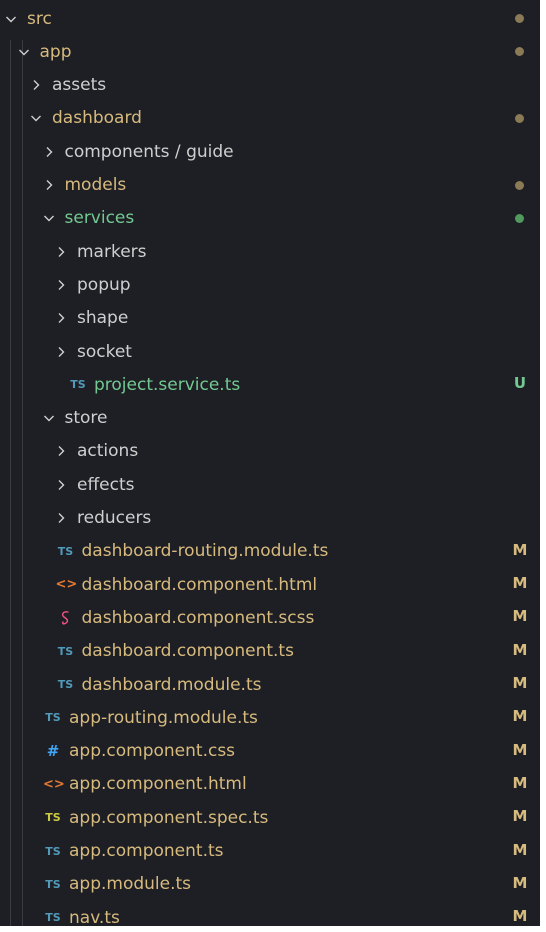 Image resolution: width=546 pixels, height=932 pixels. Describe the element at coordinates (270, 118) in the screenshot. I see `folder-item: dashboard` at that location.